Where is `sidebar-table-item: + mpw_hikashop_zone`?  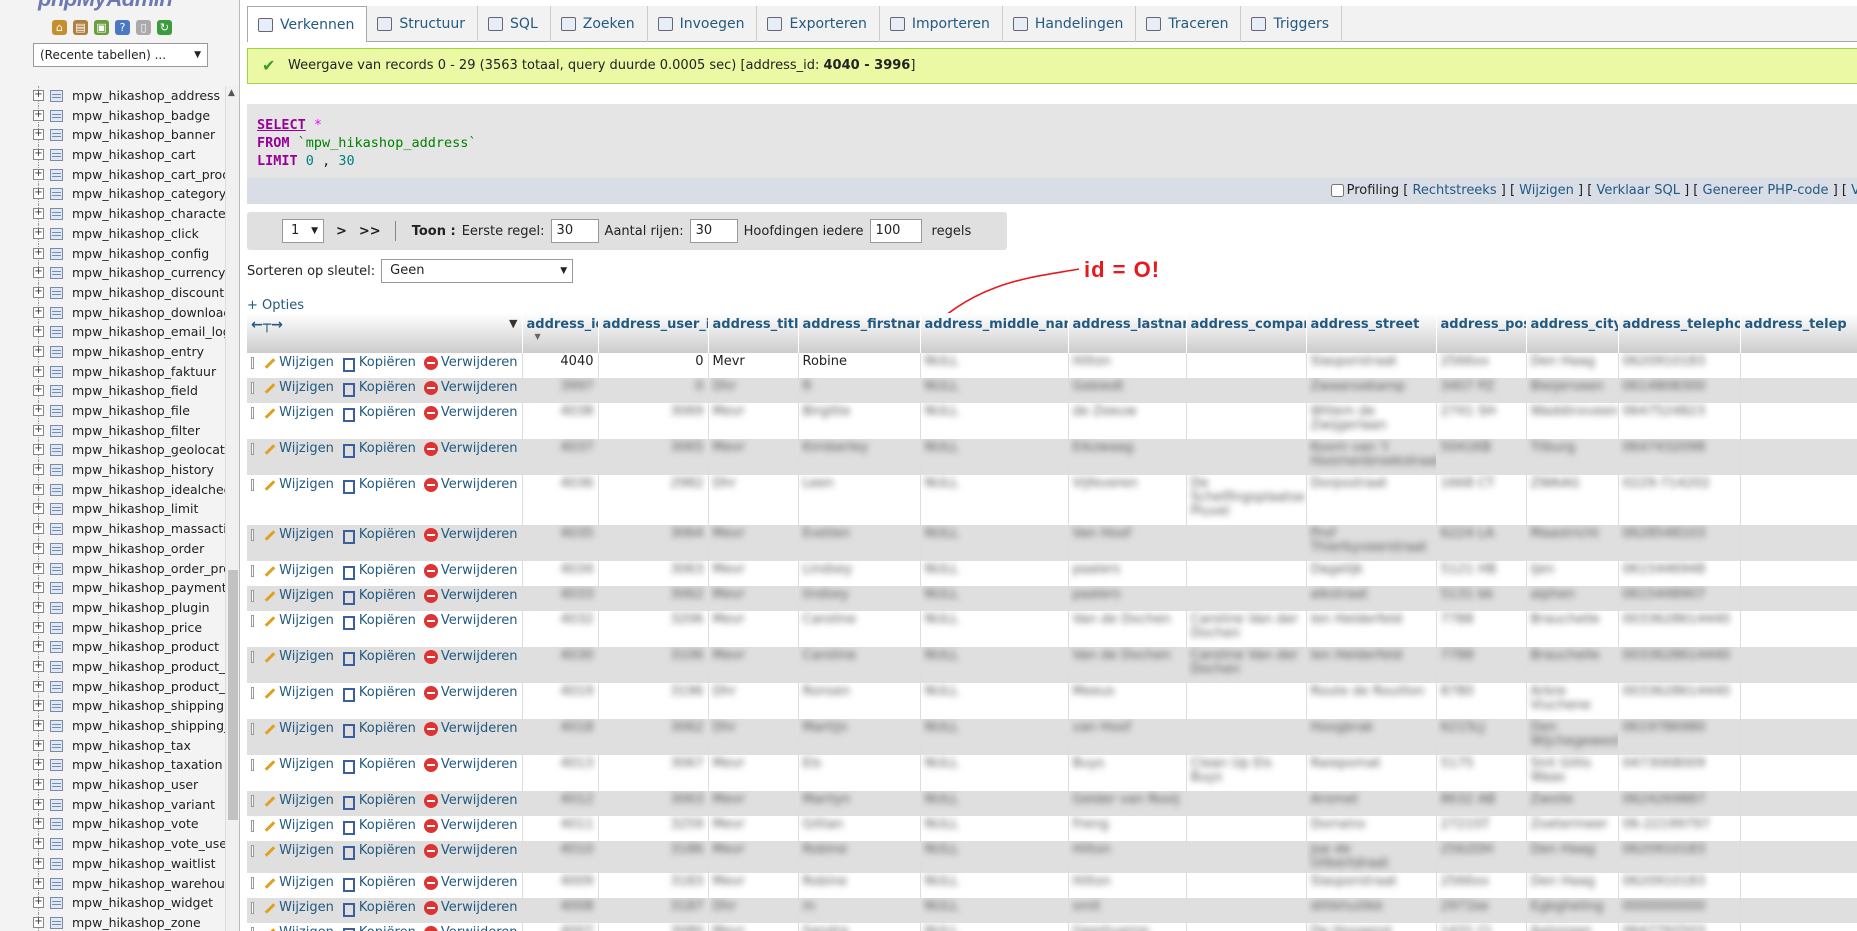
sidebar-table-item: + mpw_hikashop_zone is located at coordinates (112, 921).